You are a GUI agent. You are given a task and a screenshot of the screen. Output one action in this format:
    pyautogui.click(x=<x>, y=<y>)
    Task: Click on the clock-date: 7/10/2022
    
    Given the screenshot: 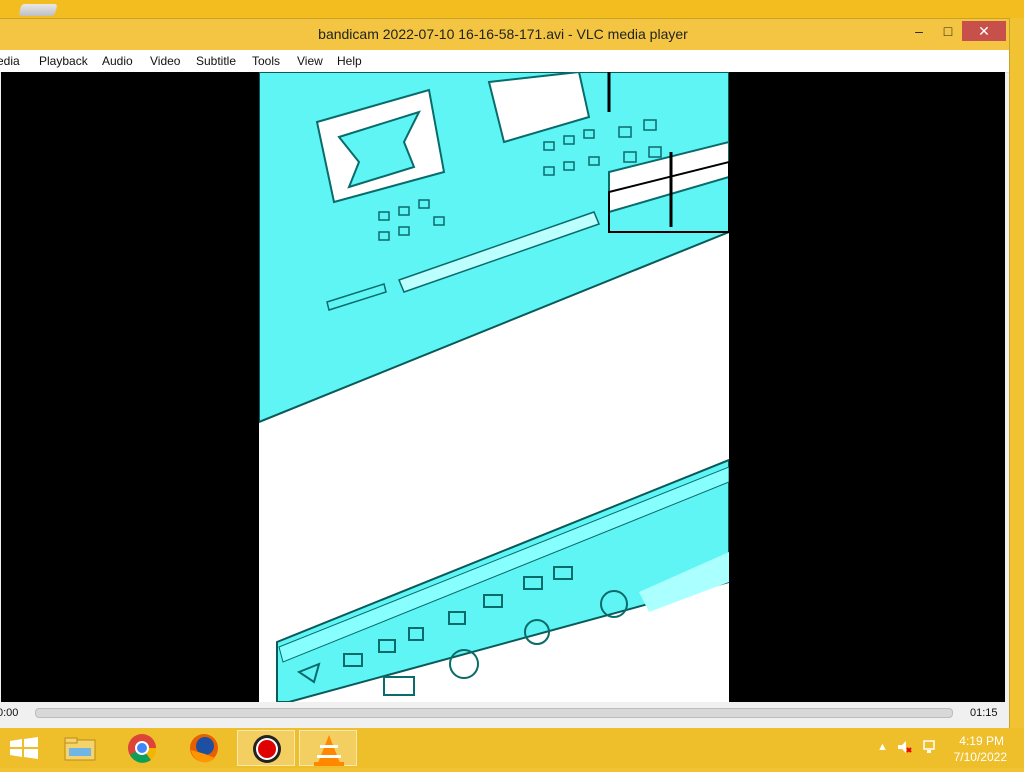 What is the action you would take?
    pyautogui.click(x=980, y=757)
    